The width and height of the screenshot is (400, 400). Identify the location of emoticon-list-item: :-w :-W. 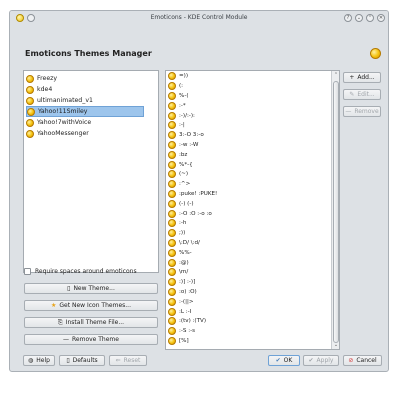
(183, 145).